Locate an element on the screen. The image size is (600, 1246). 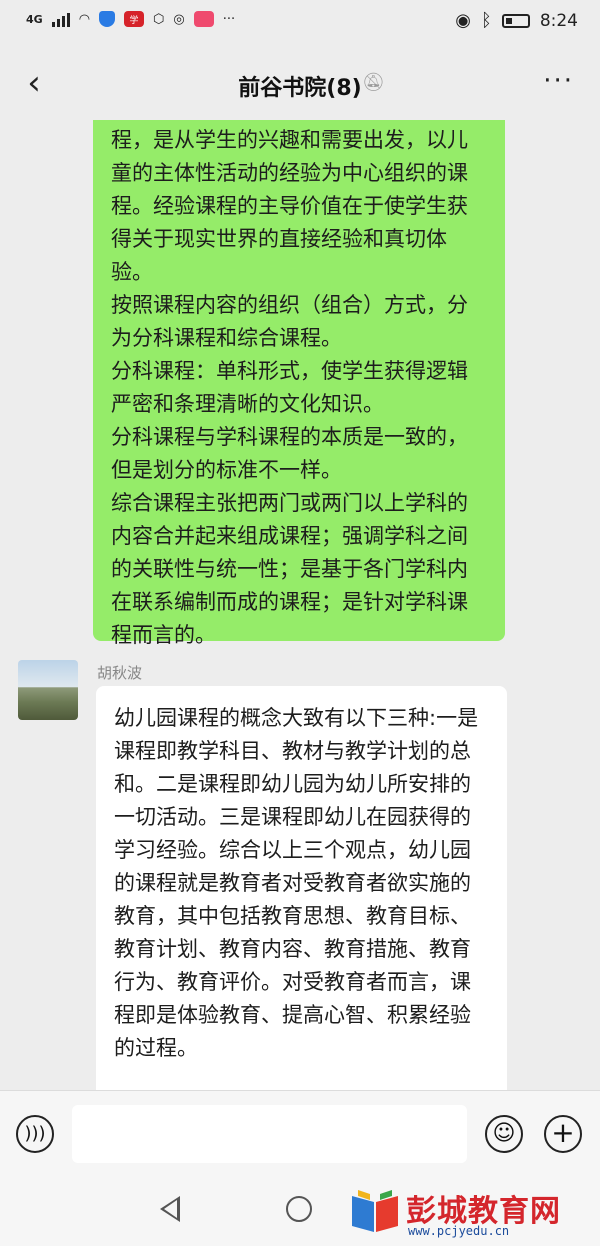
sender-name: 胡秋波 is located at coordinates (120, 673).